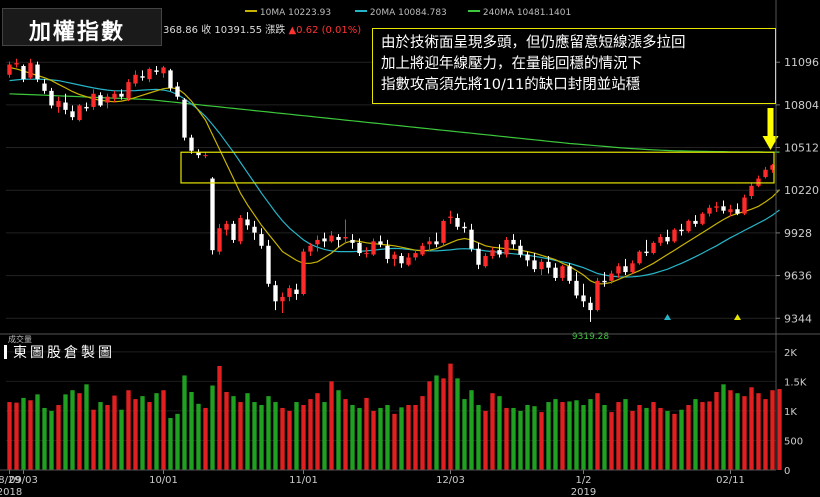 Image resolution: width=820 pixels, height=497 pixels. Describe the element at coordinates (295, 13) in the screenshot. I see `legend-ma10-label: 10MA 10223.93` at that location.